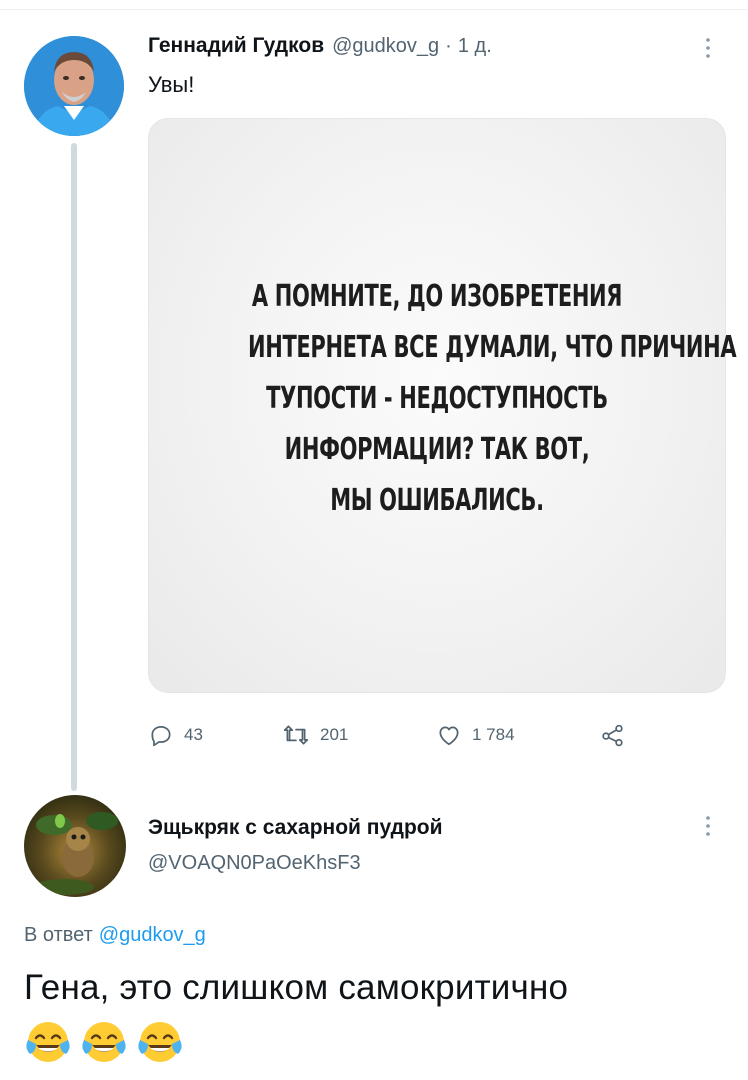 Image resolution: width=748 pixels, height=1080 pixels. I want to click on reply-author-handle: @VOAQN0PaOeKhsF3, so click(254, 863).